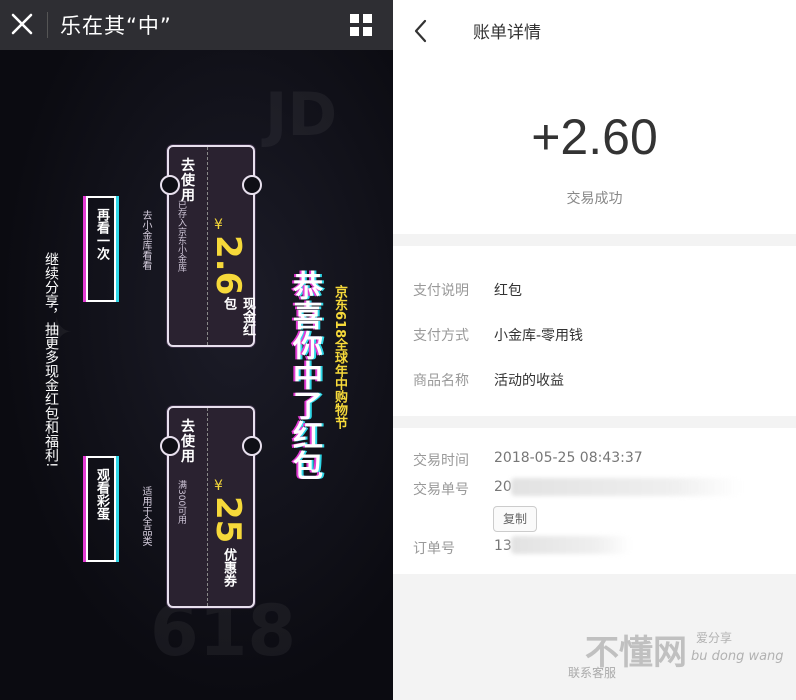 Image resolution: width=796 pixels, height=700 pixels. Describe the element at coordinates (228, 520) in the screenshot. I see `coupon-amount: 25` at that location.